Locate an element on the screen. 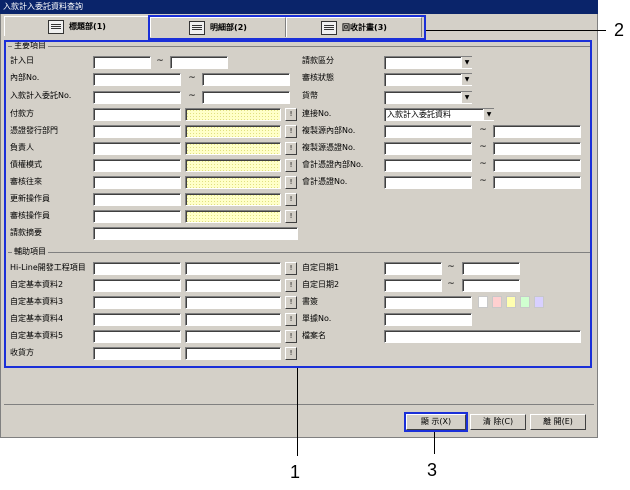  window-title: 入款計入委託資料查詢 is located at coordinates (299, 7).